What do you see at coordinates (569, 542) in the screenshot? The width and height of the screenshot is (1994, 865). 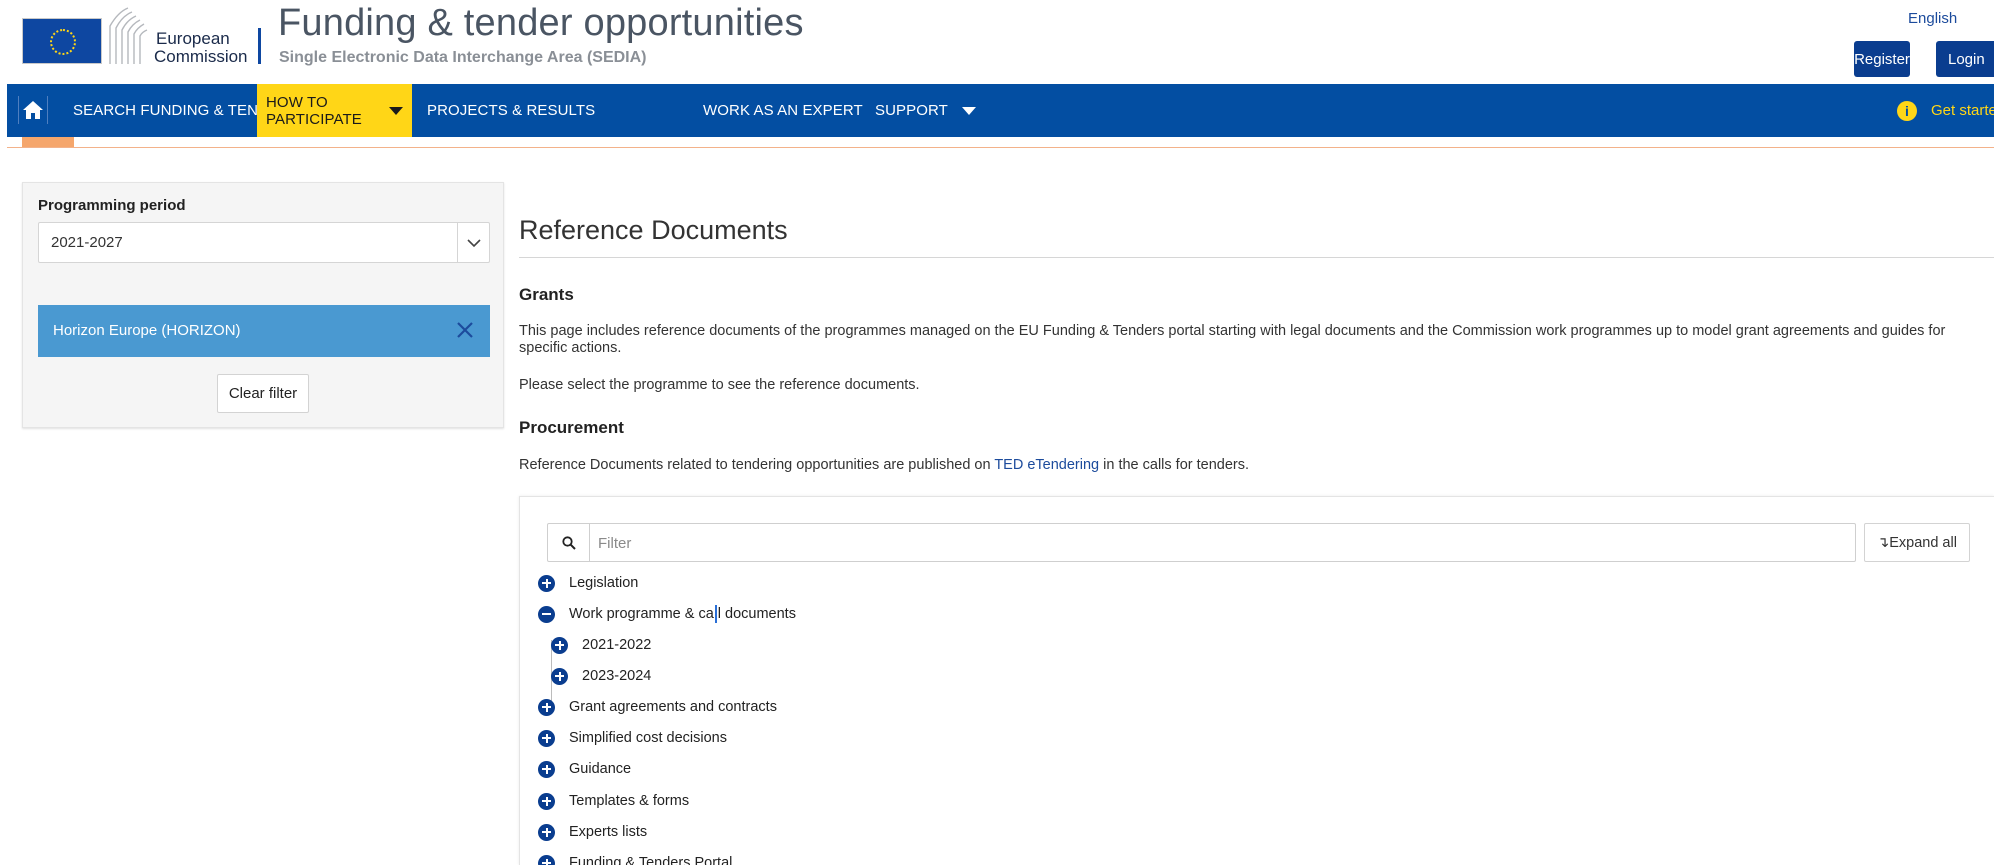 I see `search-icon` at bounding box center [569, 542].